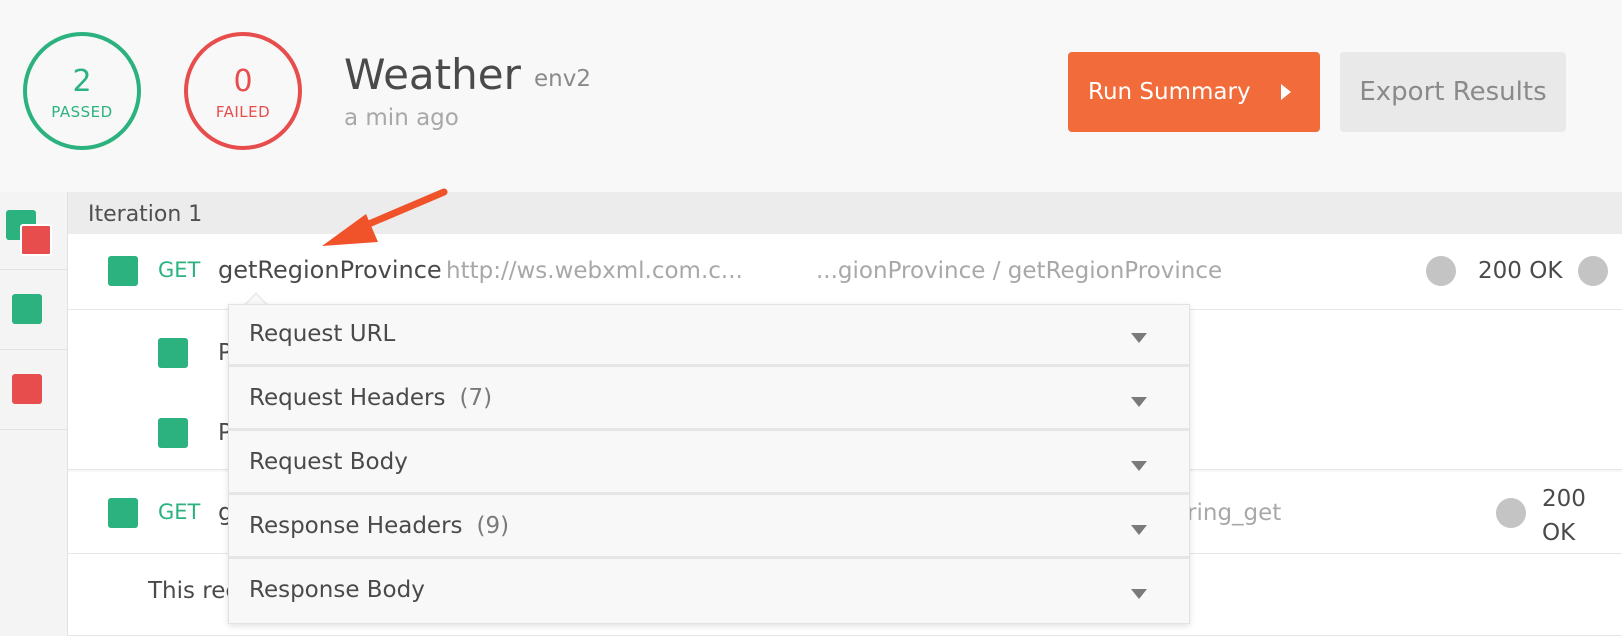  What do you see at coordinates (709, 592) in the screenshot?
I see `menu-item-response-body: Response Body` at bounding box center [709, 592].